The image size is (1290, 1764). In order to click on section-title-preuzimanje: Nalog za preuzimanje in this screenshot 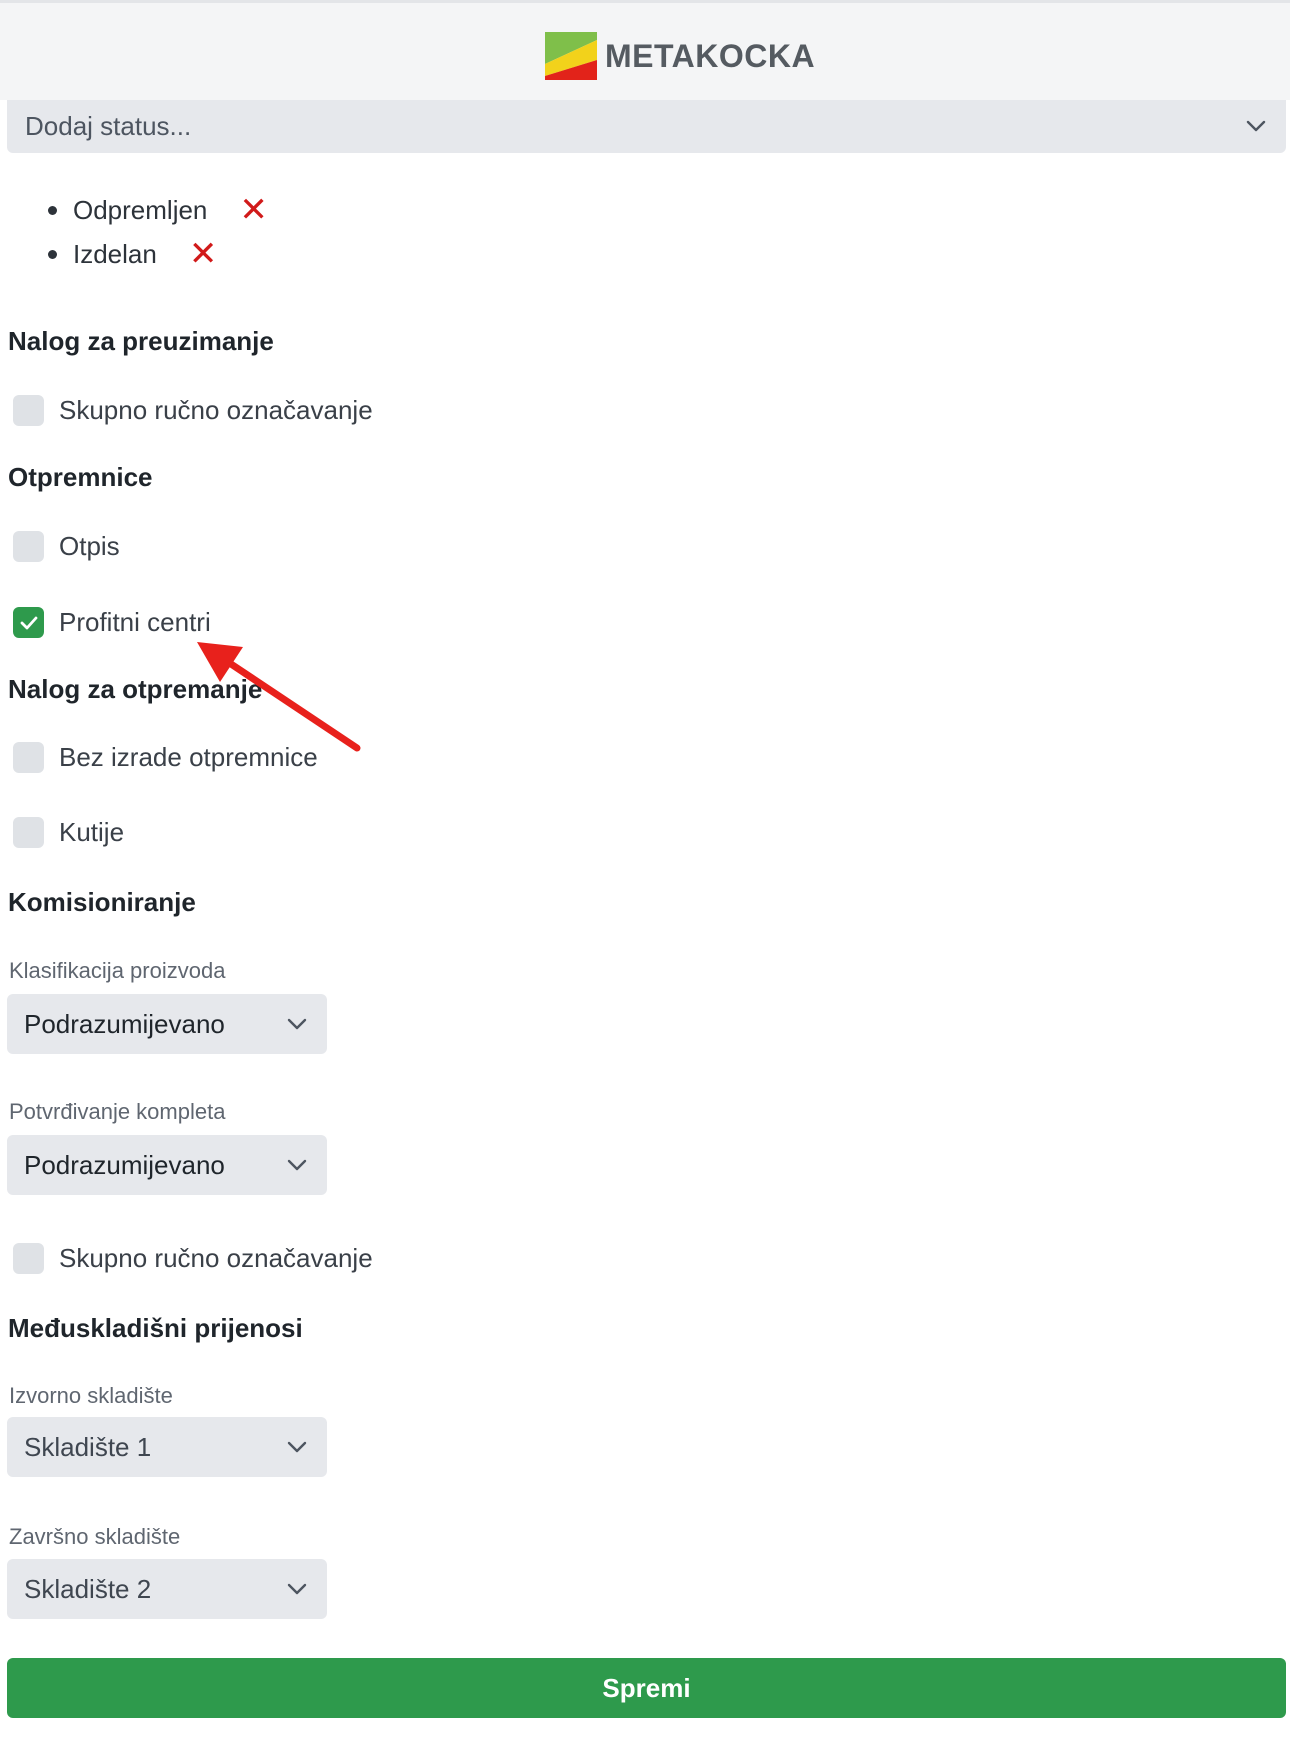, I will do `click(141, 341)`.